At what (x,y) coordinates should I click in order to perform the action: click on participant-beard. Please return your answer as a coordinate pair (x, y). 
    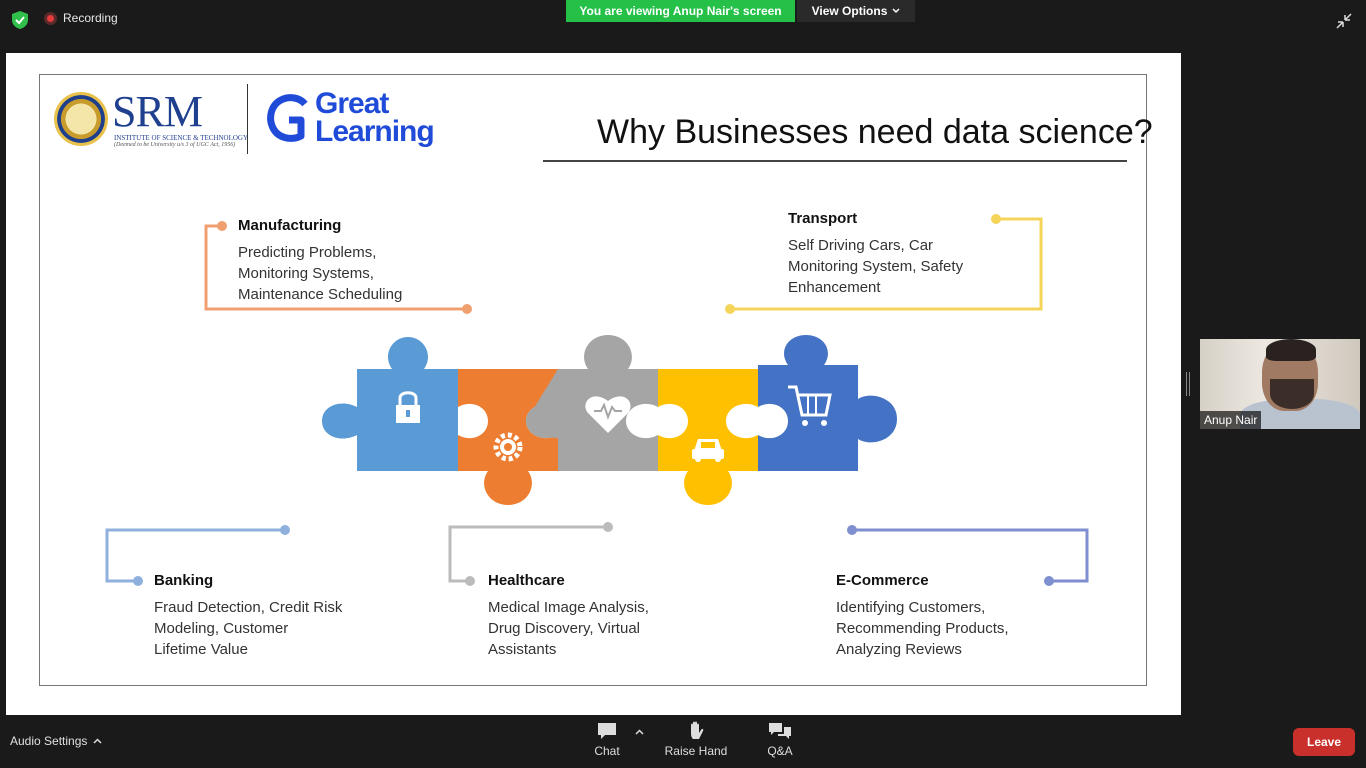
    Looking at the image, I should click on (1292, 394).